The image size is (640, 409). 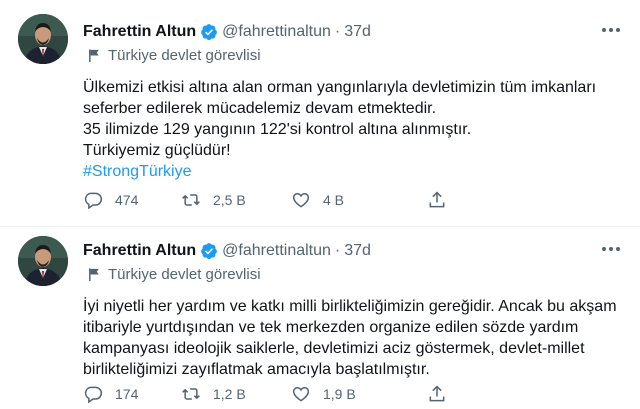 I want to click on like-button: 4 B, so click(x=359, y=200).